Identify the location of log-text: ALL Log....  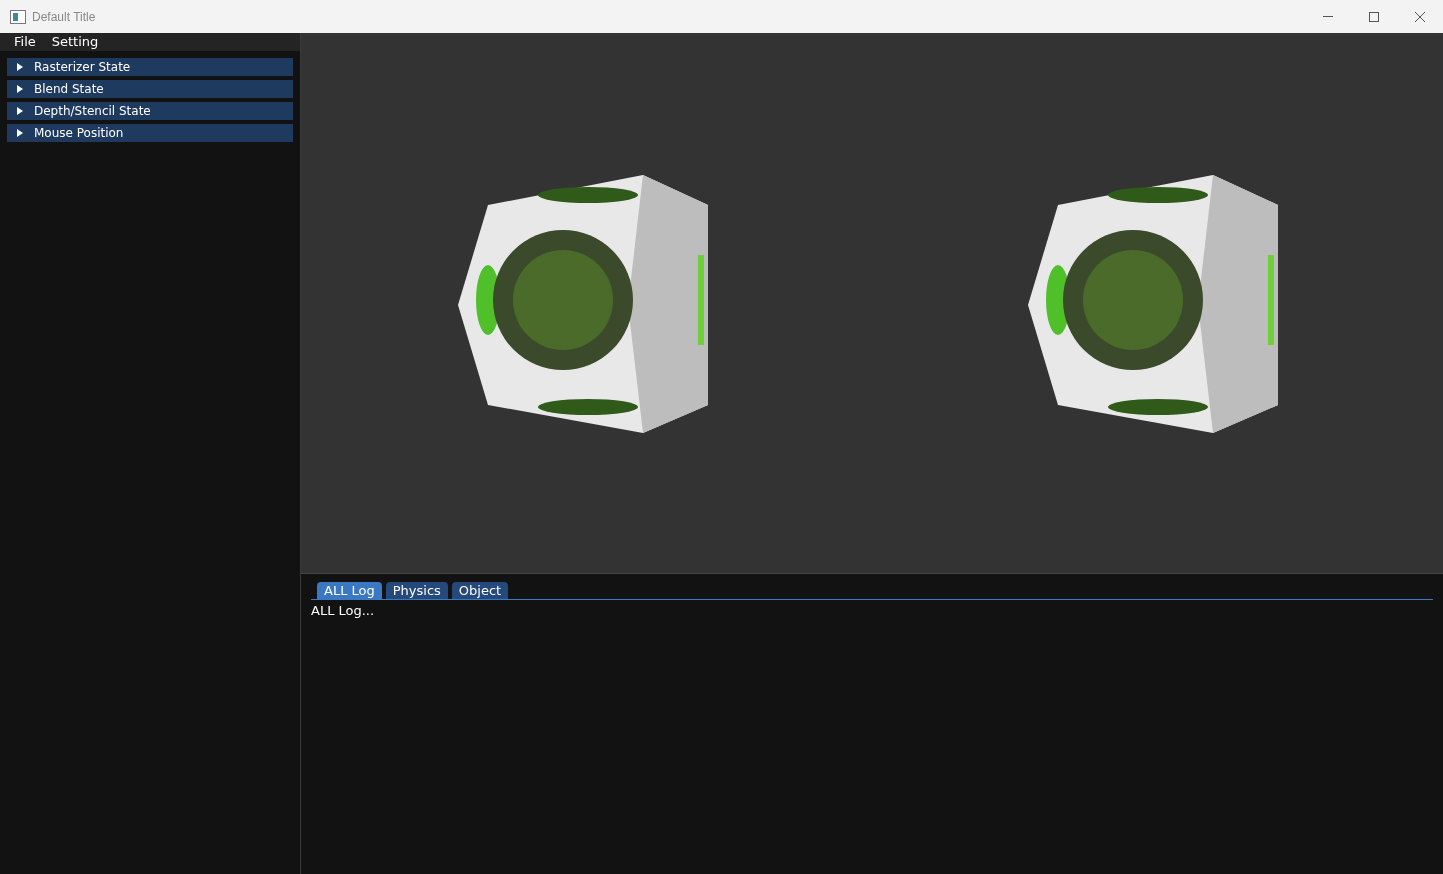
(343, 611).